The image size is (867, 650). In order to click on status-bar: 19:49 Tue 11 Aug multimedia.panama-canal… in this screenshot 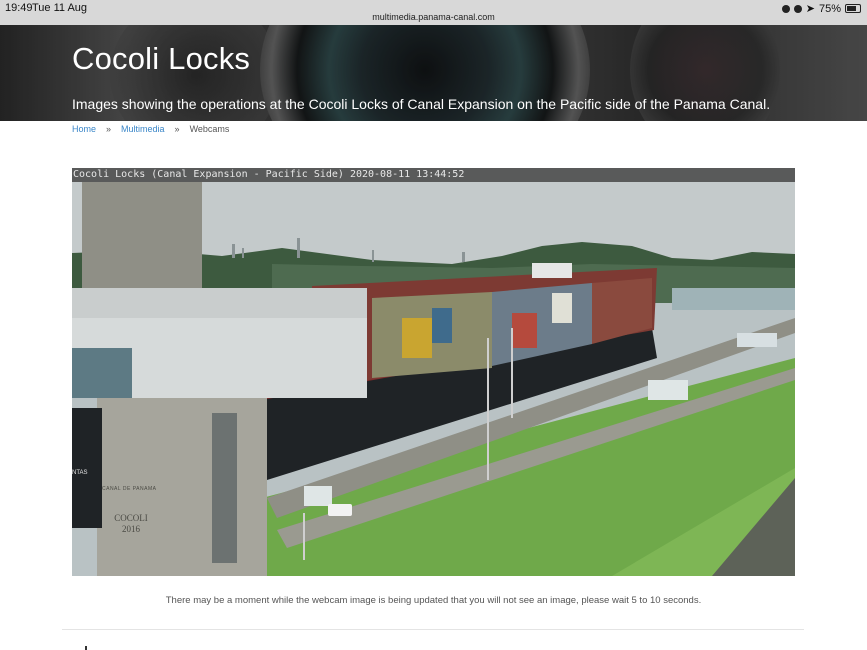, I will do `click(433, 12)`.